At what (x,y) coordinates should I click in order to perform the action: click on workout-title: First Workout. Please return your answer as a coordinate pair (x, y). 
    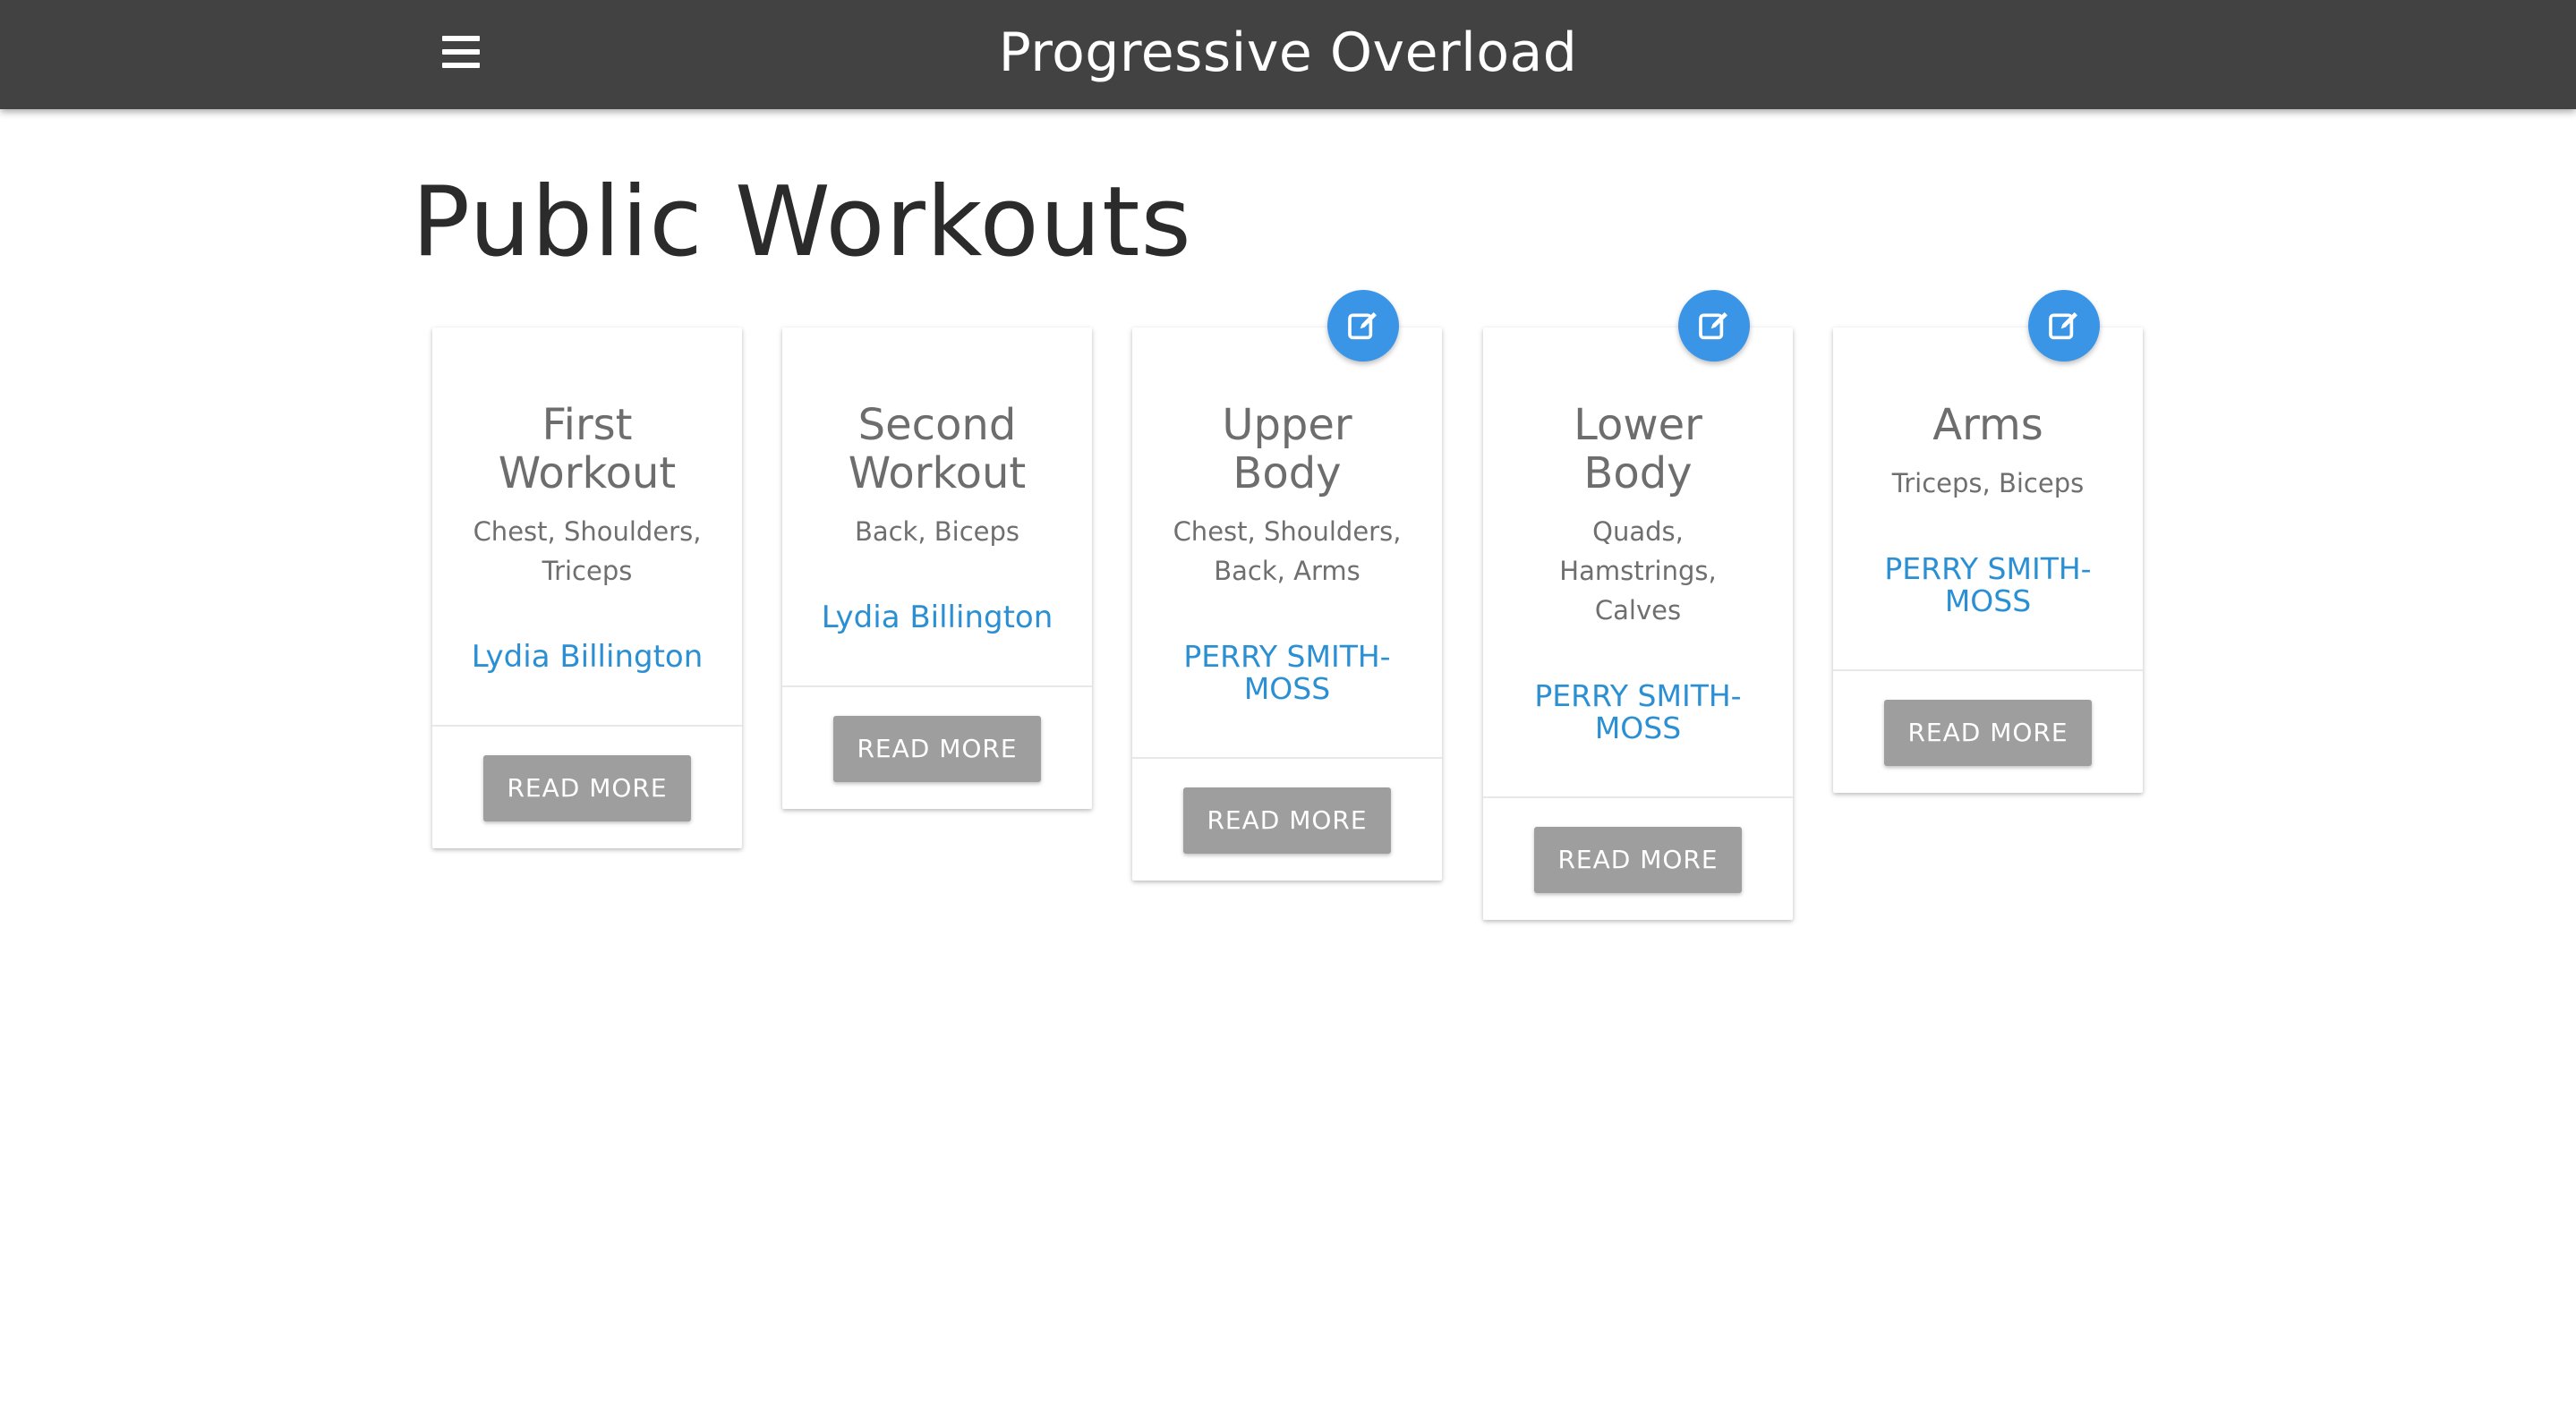
    Looking at the image, I should click on (587, 449).